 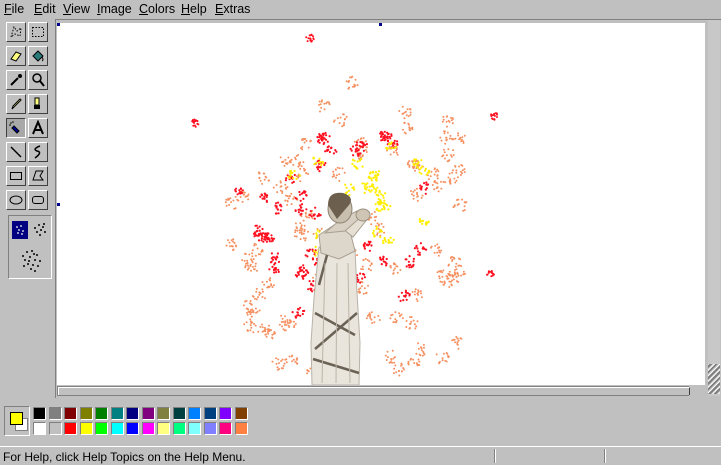 I want to click on eraser-icon, so click(x=16, y=56).